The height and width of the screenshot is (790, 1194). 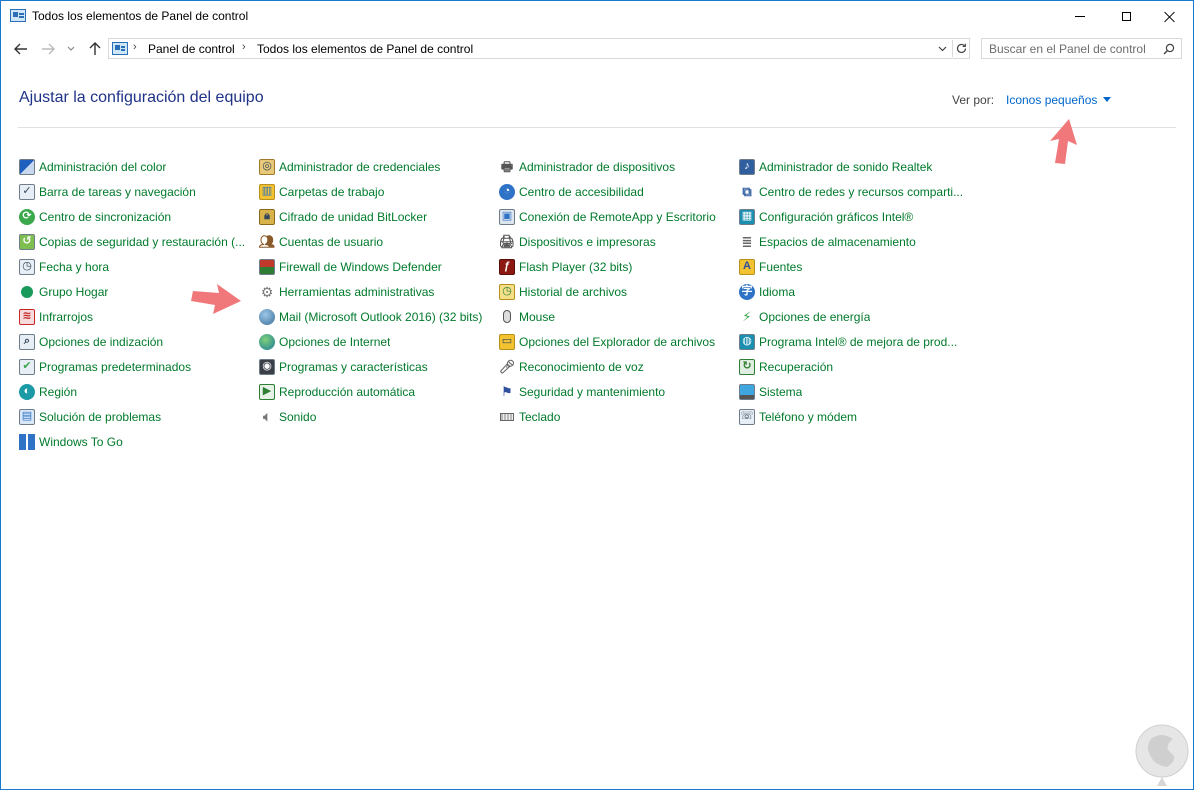 What do you see at coordinates (856, 391) in the screenshot?
I see `item-sistema: Sistema` at bounding box center [856, 391].